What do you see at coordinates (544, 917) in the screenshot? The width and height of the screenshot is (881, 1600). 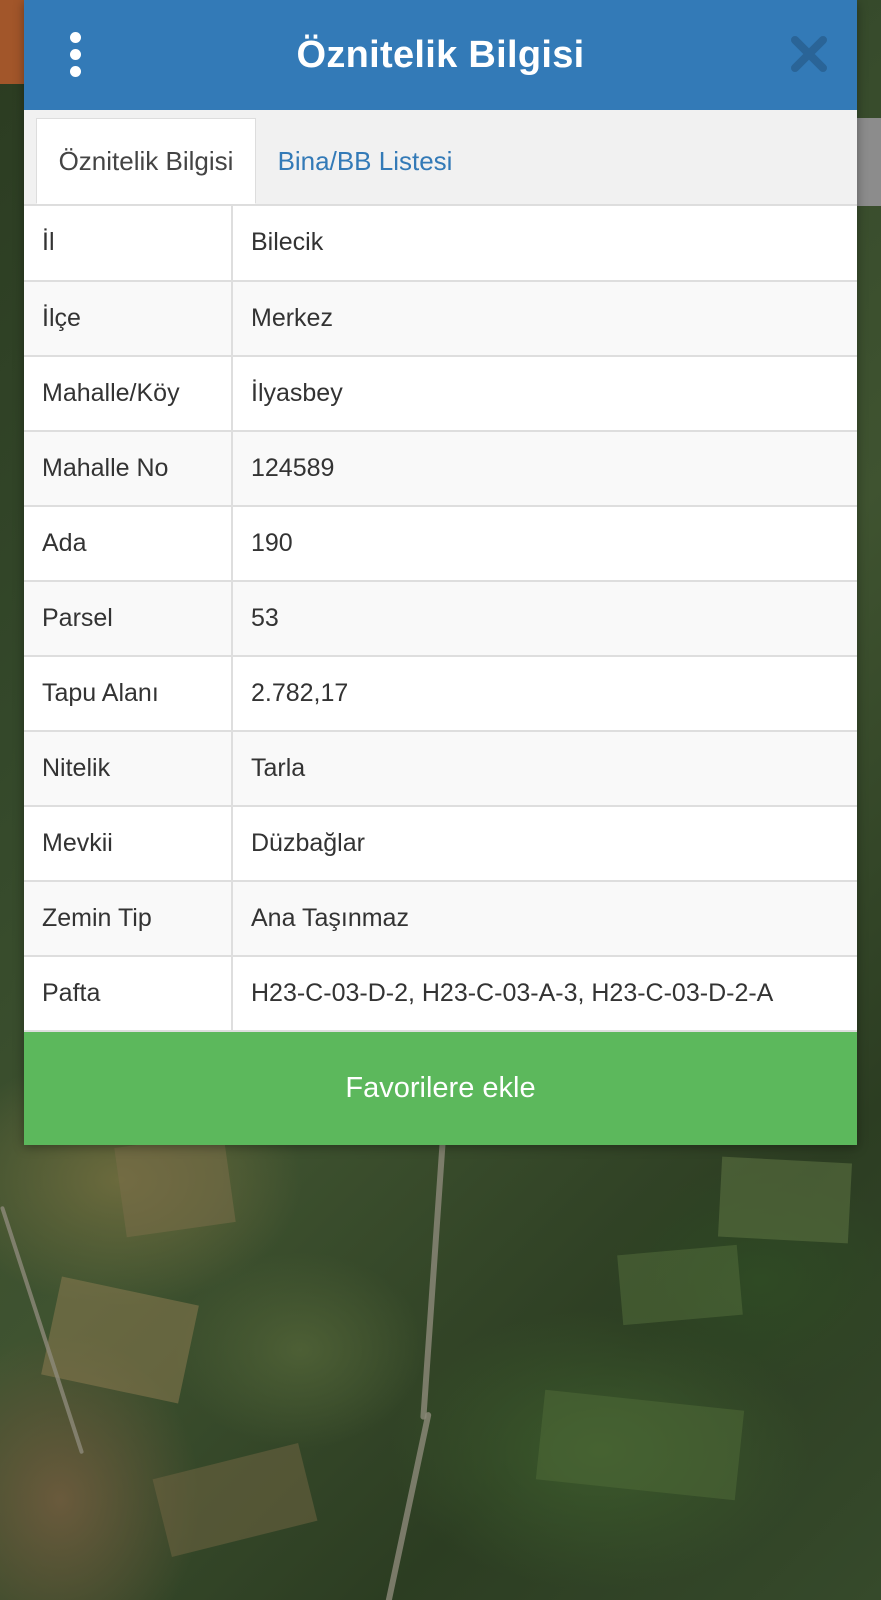 I see `attribute-value: Ana Taşınmaz` at bounding box center [544, 917].